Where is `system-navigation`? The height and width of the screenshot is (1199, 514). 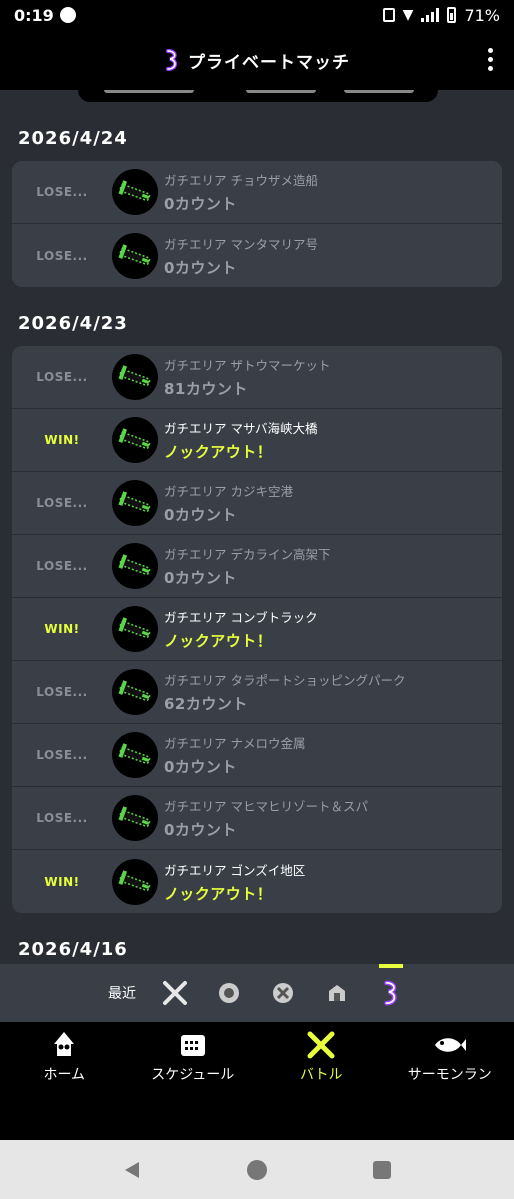 system-navigation is located at coordinates (257, 1169).